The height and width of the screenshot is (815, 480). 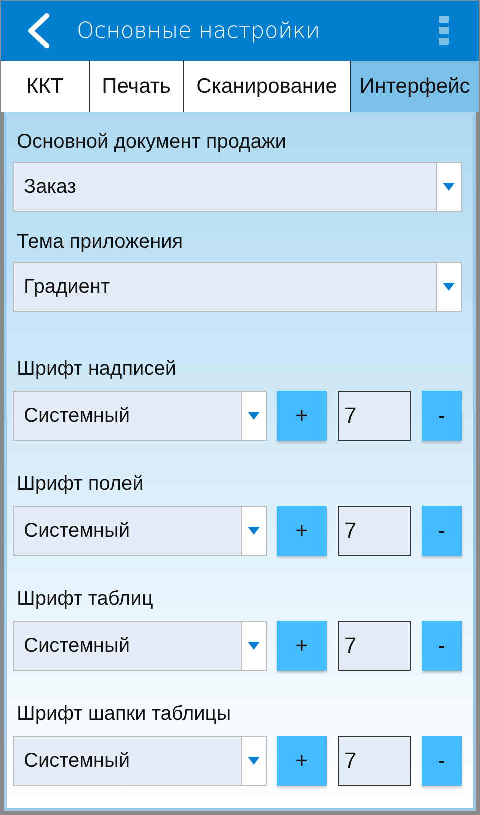 What do you see at coordinates (152, 142) in the screenshot?
I see `field-label: Основной документ продажи` at bounding box center [152, 142].